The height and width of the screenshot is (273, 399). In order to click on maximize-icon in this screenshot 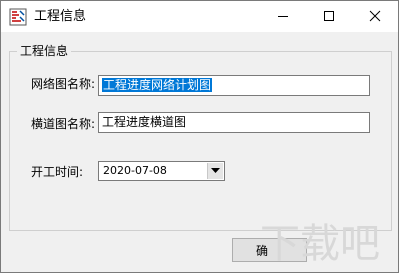, I will do `click(329, 16)`.